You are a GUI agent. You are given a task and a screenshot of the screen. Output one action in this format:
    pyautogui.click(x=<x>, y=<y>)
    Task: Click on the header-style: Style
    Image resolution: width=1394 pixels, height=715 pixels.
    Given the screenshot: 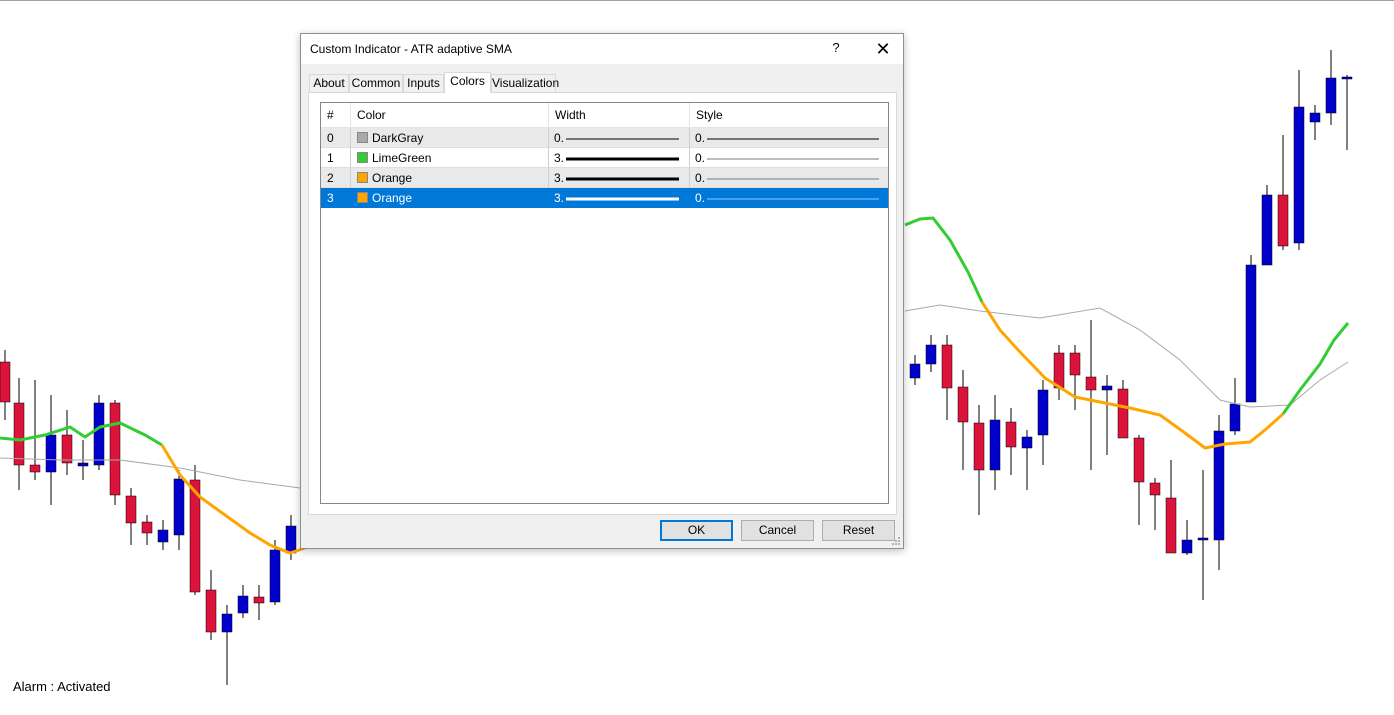 What is the action you would take?
    pyautogui.click(x=789, y=115)
    